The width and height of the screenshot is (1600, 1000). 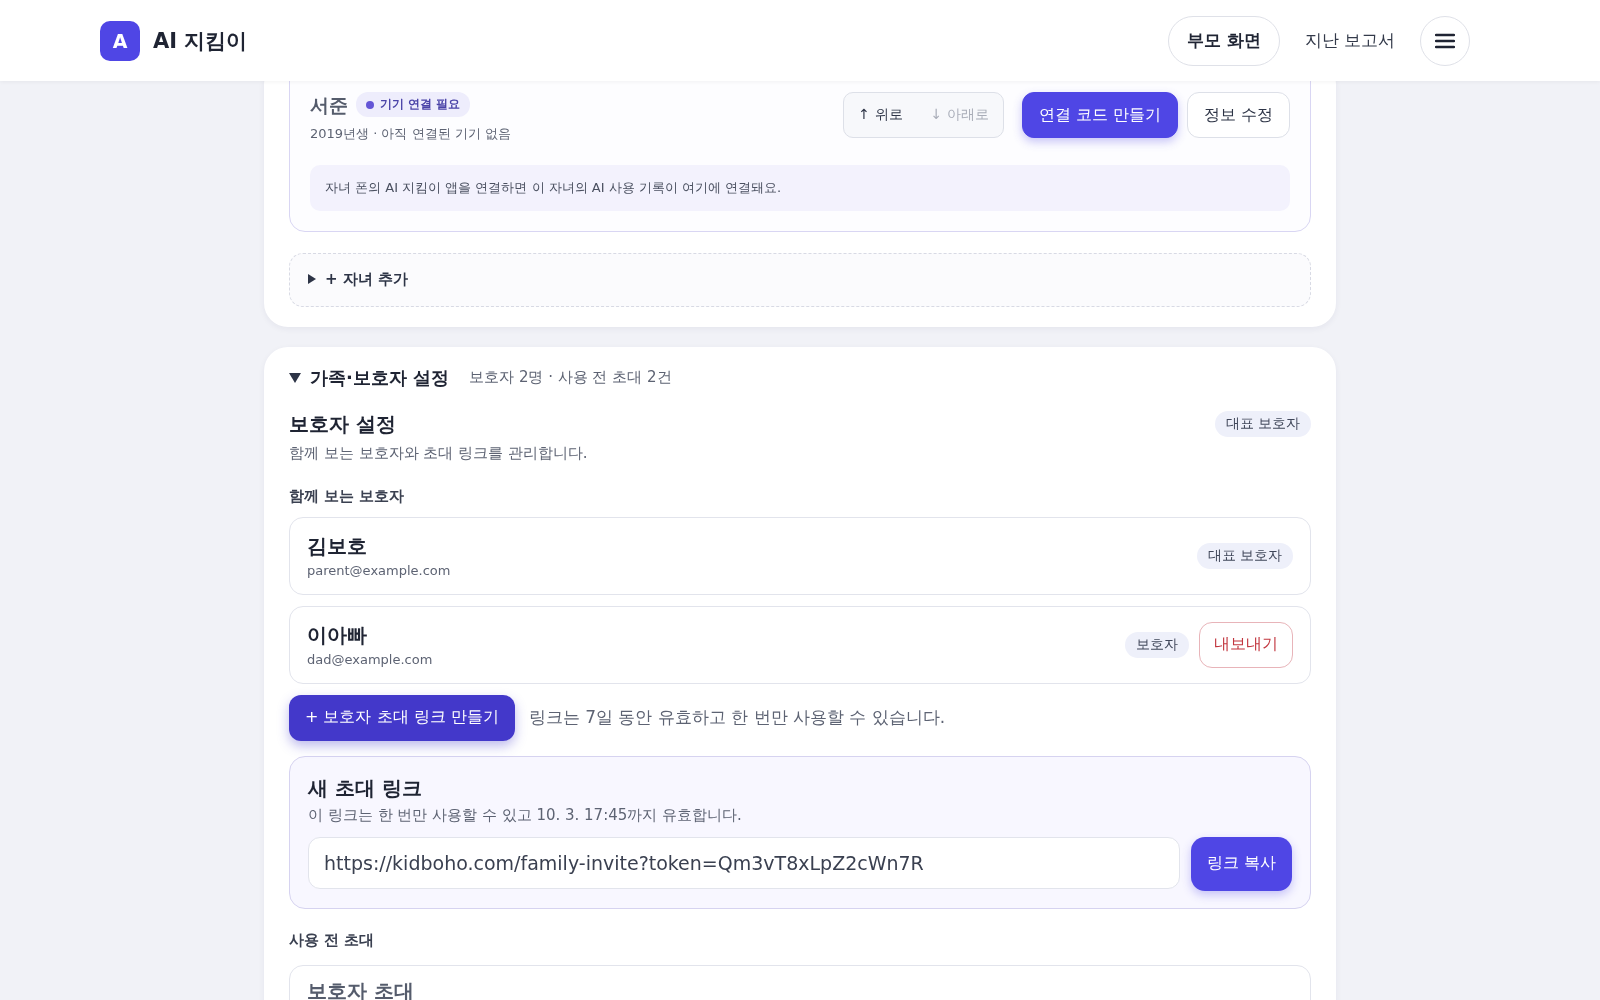 What do you see at coordinates (413, 104) in the screenshot?
I see `status-badge: 기기 연결 필요` at bounding box center [413, 104].